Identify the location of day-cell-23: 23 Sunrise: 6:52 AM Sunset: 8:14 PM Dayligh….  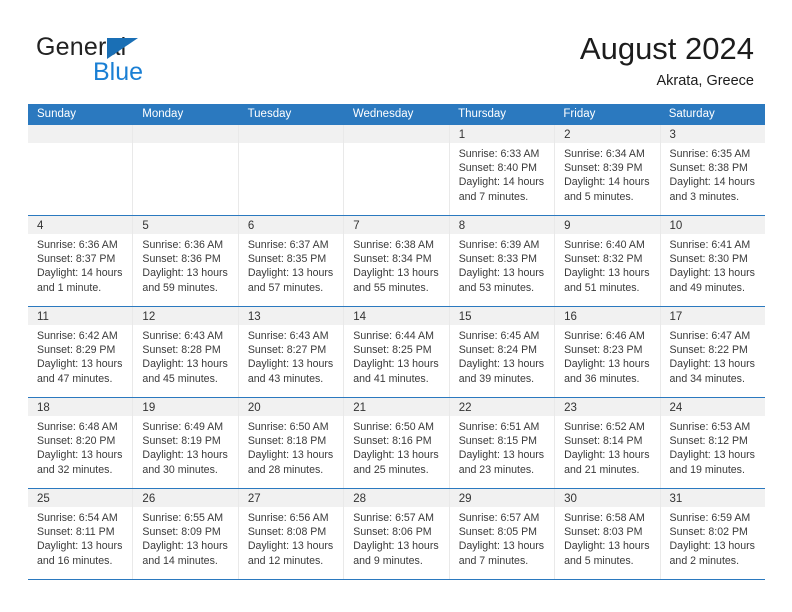
(608, 443).